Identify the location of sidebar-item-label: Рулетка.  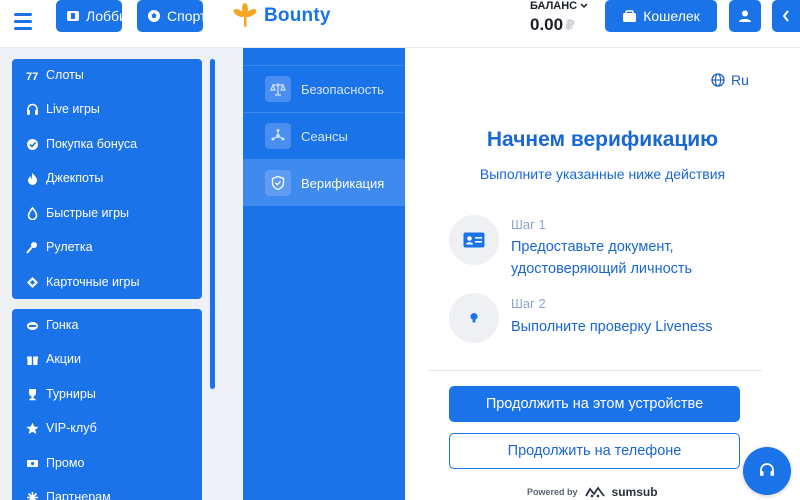
(69, 247).